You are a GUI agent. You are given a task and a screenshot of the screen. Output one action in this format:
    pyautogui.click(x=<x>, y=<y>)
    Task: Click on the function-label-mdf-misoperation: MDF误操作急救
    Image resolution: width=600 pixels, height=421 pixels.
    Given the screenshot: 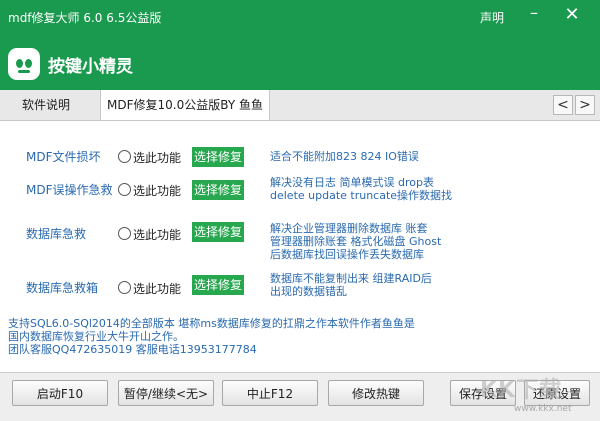 What is the action you would take?
    pyautogui.click(x=69, y=190)
    